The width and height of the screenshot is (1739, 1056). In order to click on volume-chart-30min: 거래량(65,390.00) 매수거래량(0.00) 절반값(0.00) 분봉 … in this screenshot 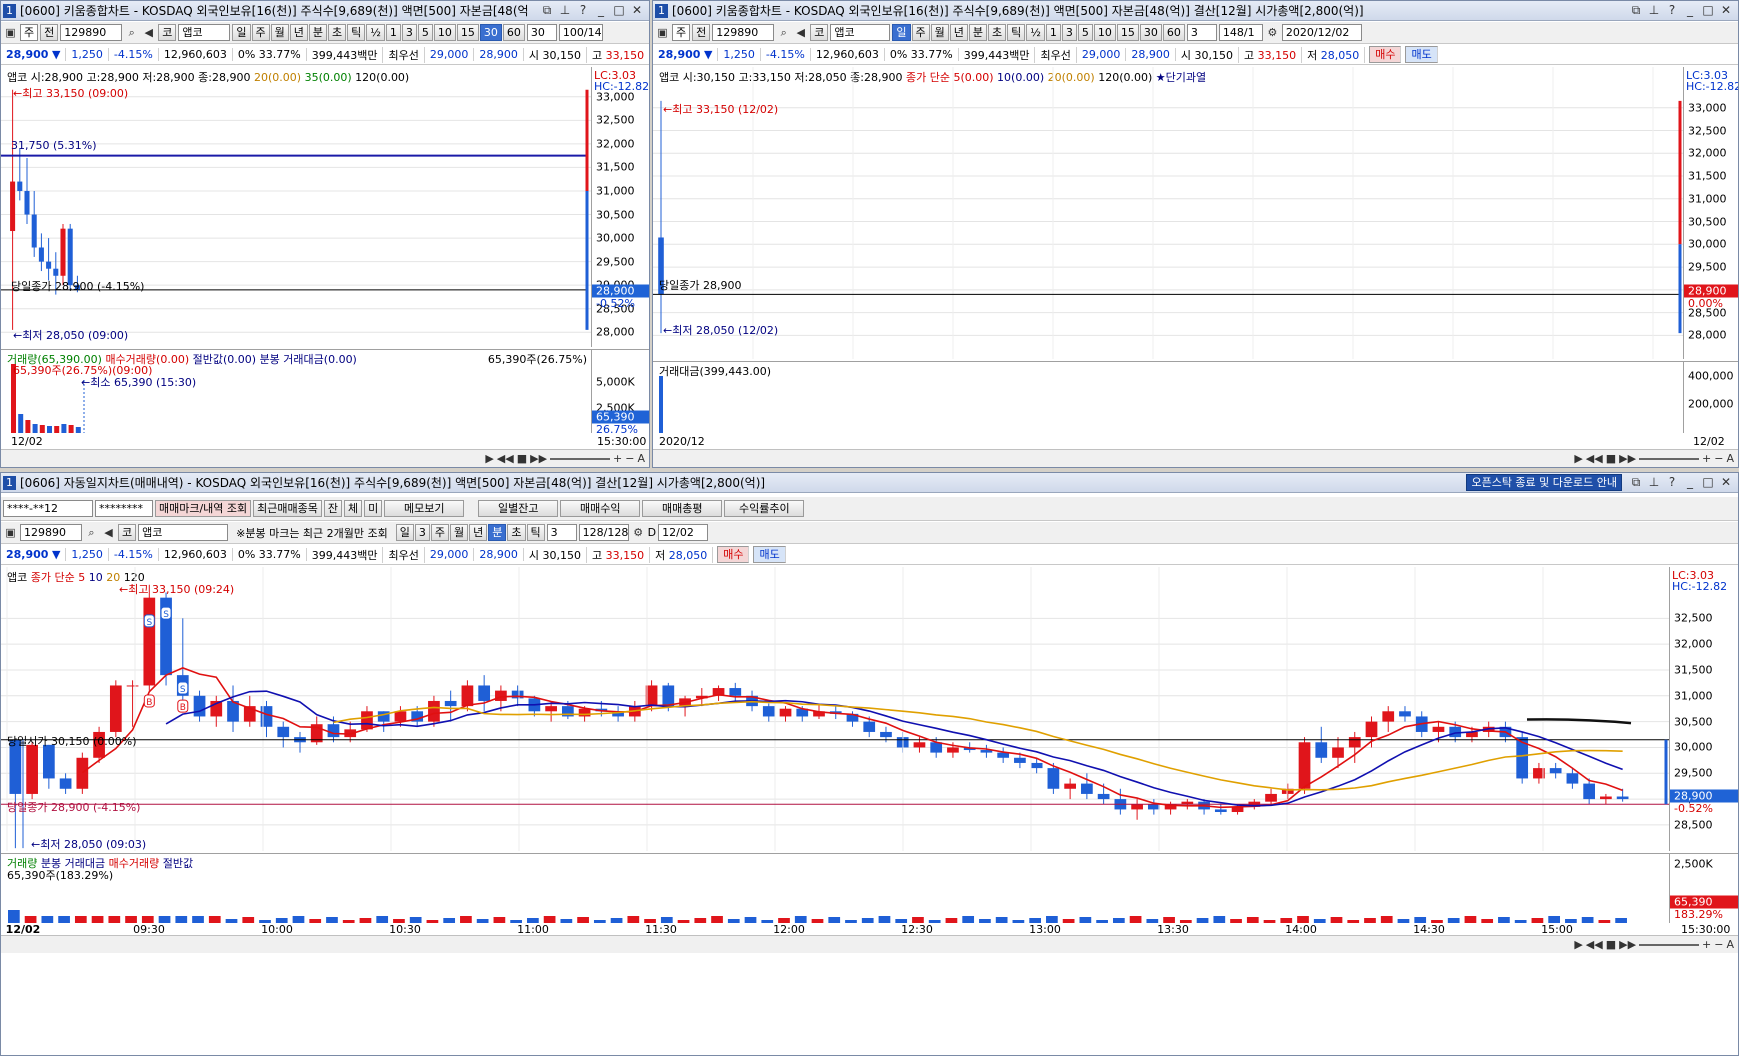, I will do `click(296, 391)`.